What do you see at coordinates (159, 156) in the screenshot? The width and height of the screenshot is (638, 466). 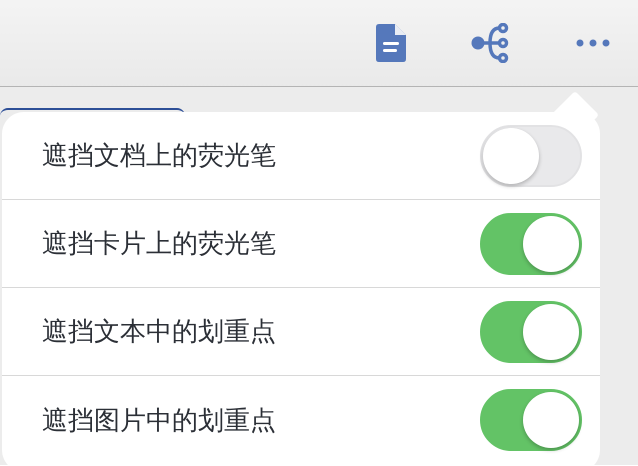 I see `menu-item-label: 遮挡文档上的荧光笔` at bounding box center [159, 156].